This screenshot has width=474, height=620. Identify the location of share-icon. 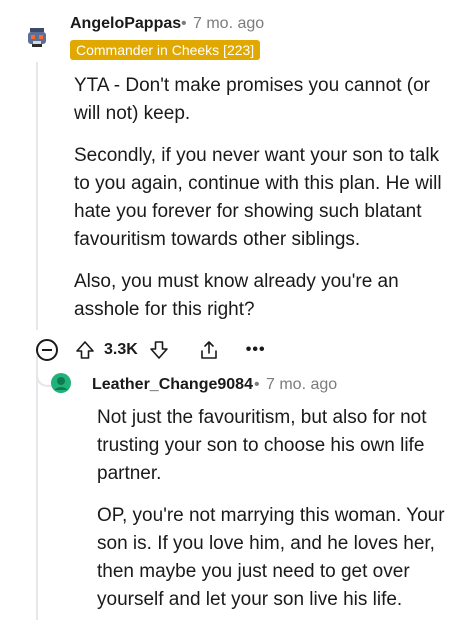
(208, 350).